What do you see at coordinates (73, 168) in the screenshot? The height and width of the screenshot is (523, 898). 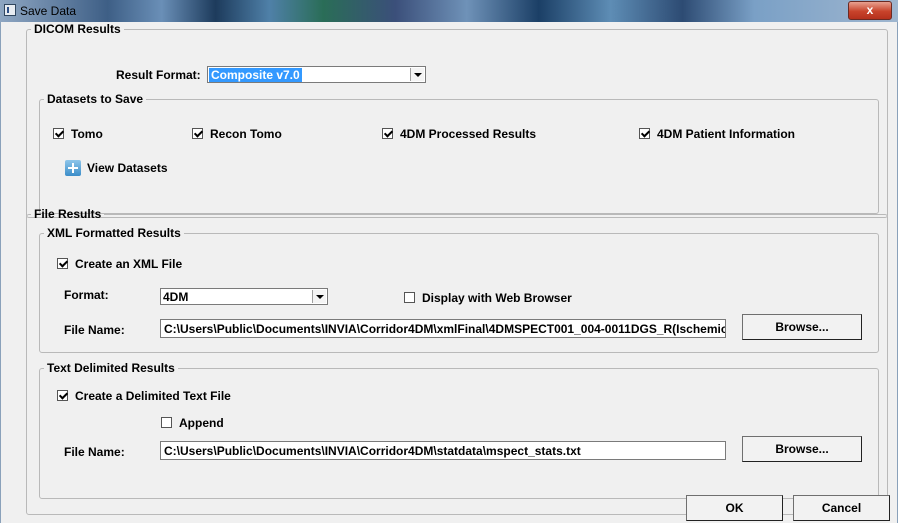 I see `plus-icon` at bounding box center [73, 168].